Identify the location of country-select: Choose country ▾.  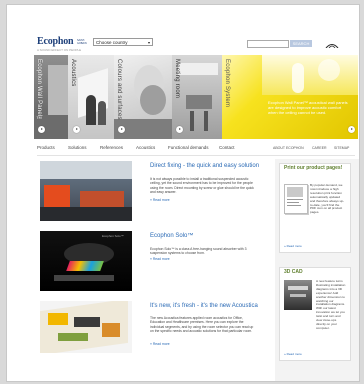
(123, 42).